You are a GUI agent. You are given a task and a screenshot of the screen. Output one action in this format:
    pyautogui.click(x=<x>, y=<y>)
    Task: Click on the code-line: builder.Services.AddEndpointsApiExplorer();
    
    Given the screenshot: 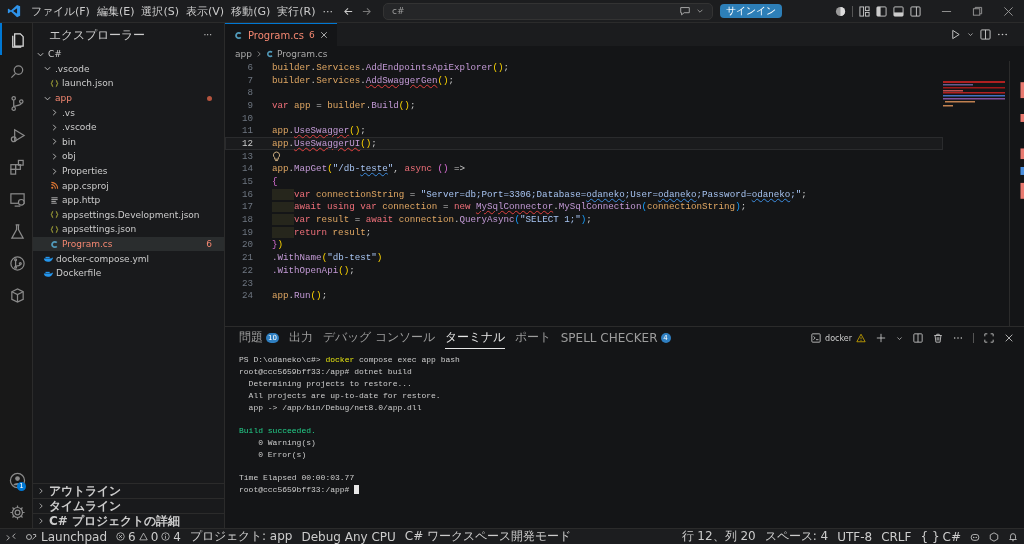 What is the action you would take?
    pyautogui.click(x=391, y=67)
    